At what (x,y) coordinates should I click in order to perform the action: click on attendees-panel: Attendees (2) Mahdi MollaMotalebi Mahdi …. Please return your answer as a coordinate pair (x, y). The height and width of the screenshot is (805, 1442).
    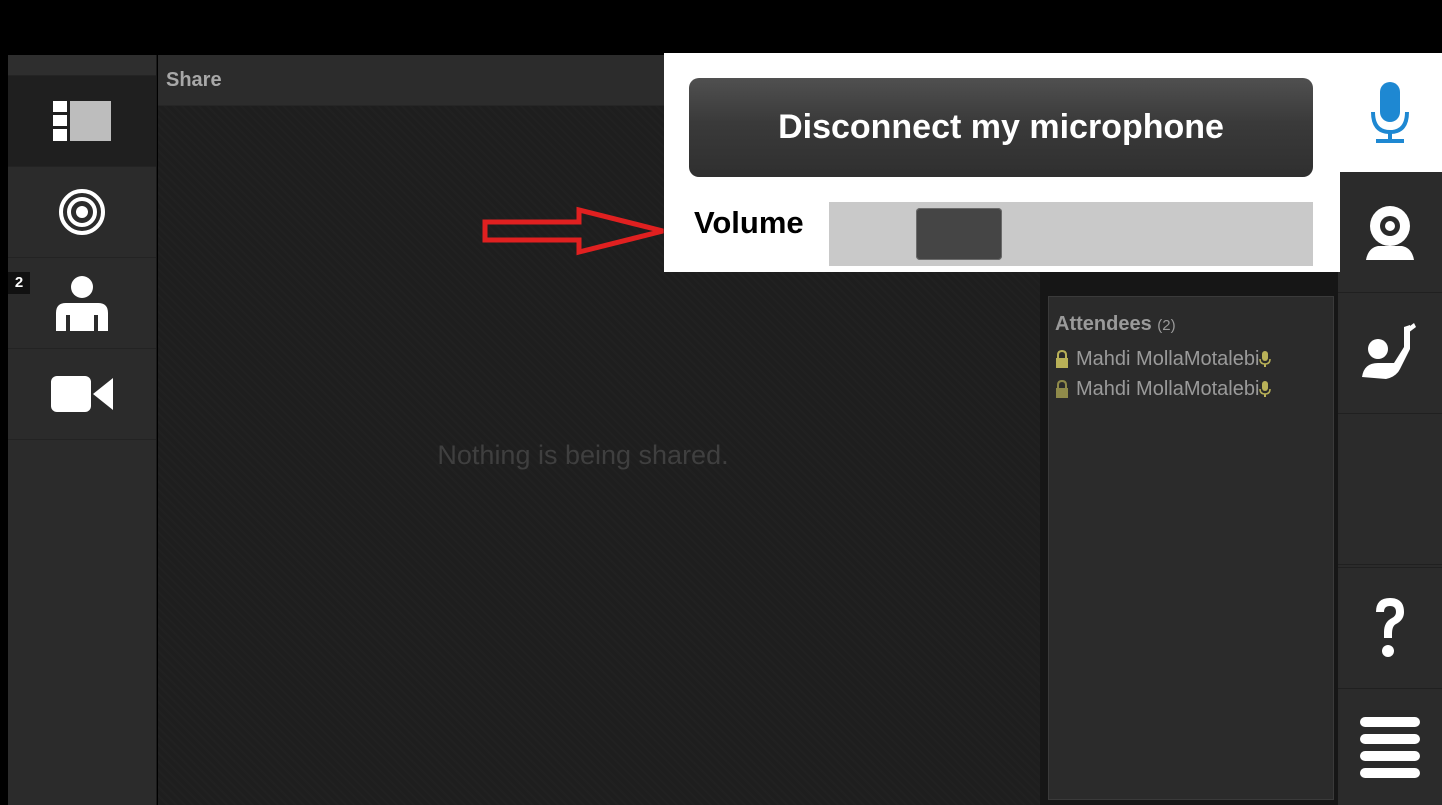
    Looking at the image, I should click on (1191, 548).